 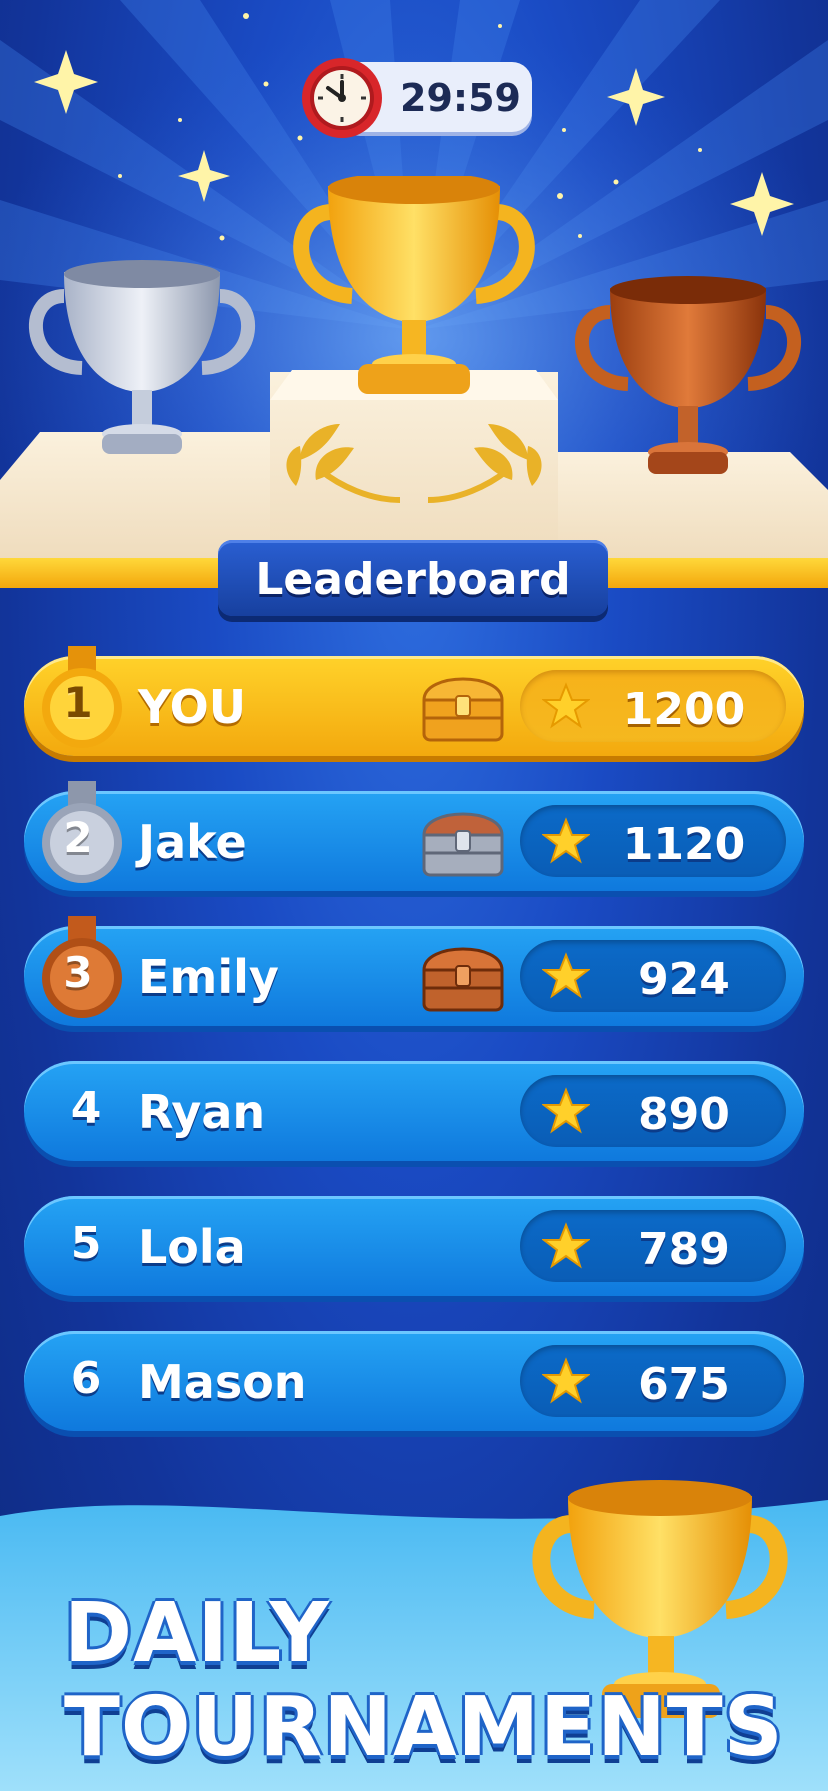 I want to click on score-pill: 924, so click(x=653, y=976).